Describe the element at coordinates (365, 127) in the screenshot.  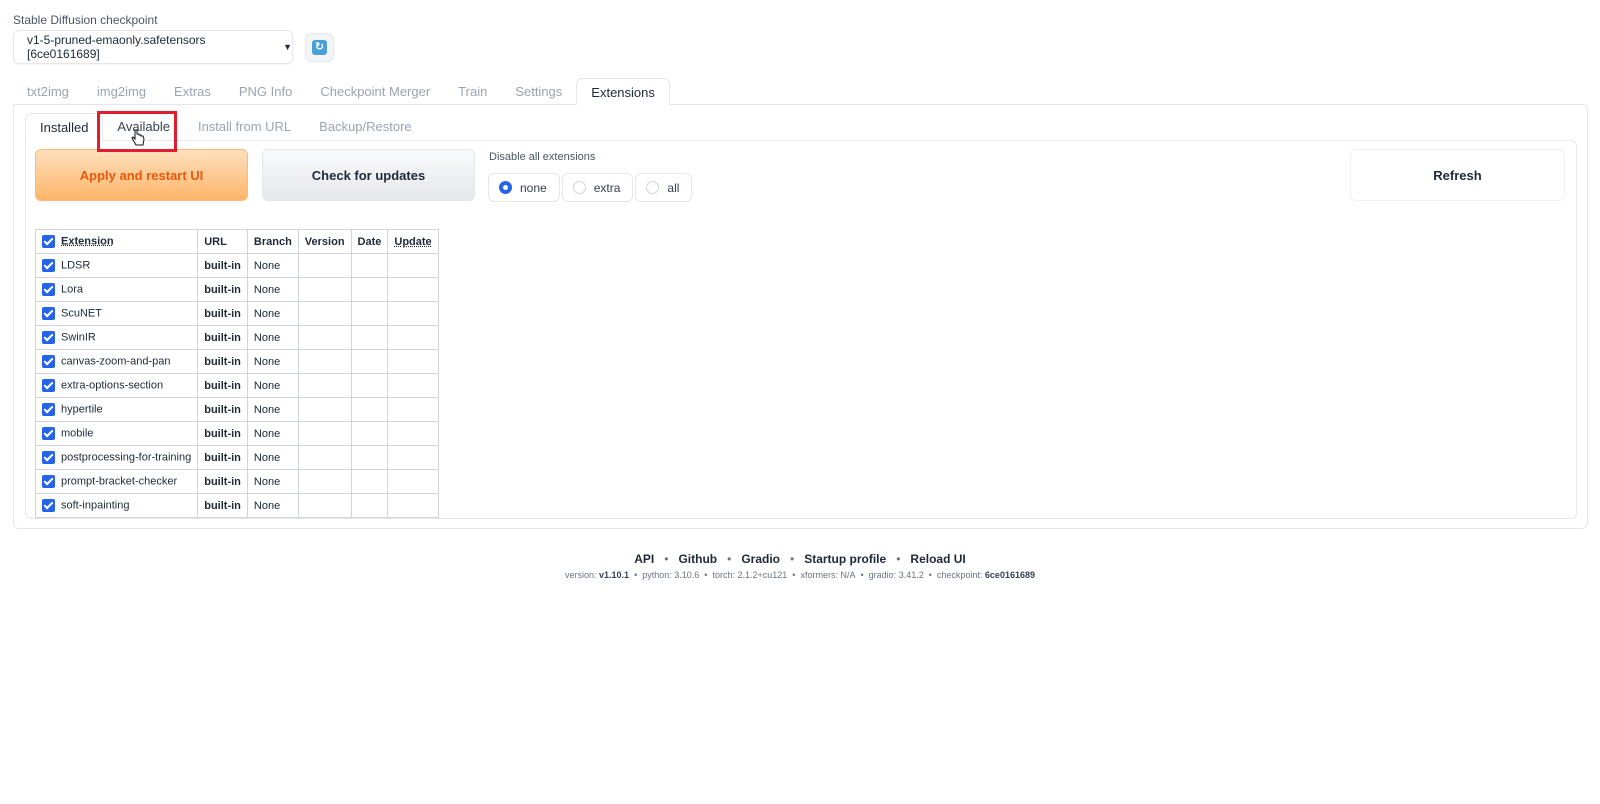
I see `subtab-backup-restore: Backup/Restore` at that location.